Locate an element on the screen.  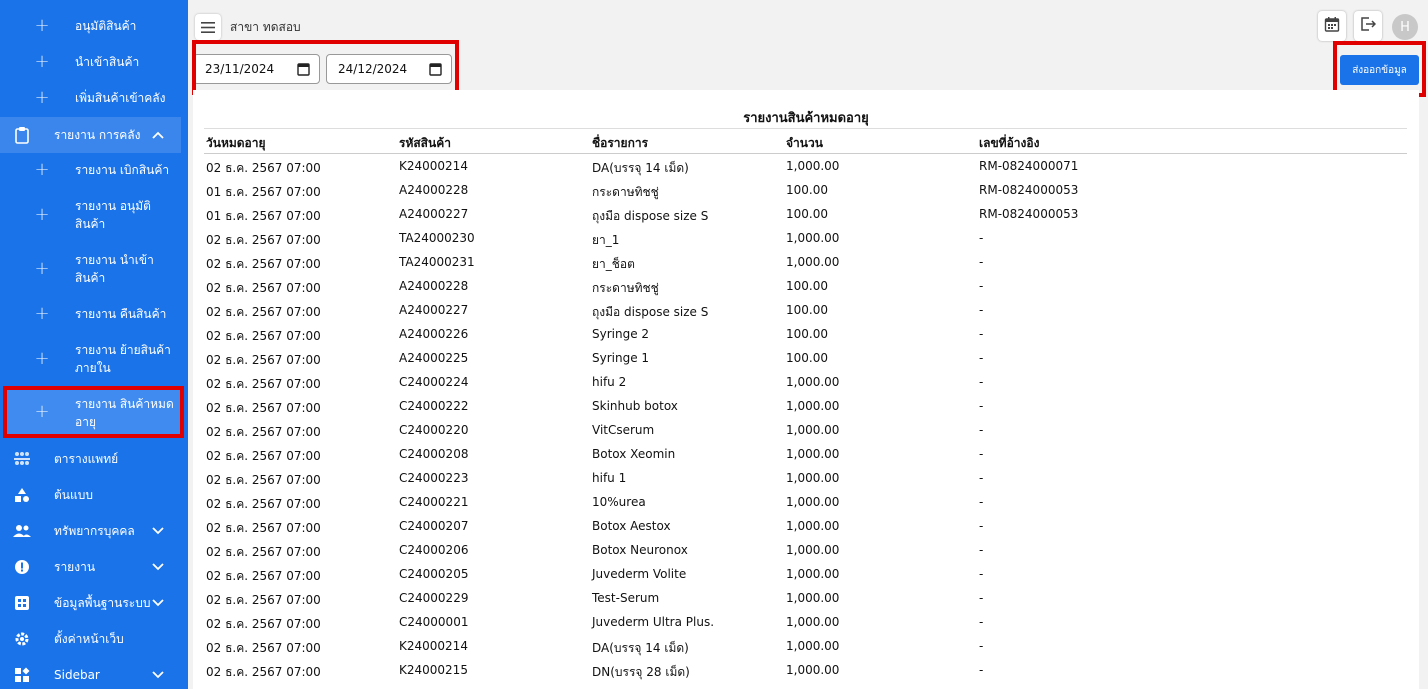
sidebar-item-add-stock: + เพิ่มสินค้าเข้าคลัง is located at coordinates (90, 98).